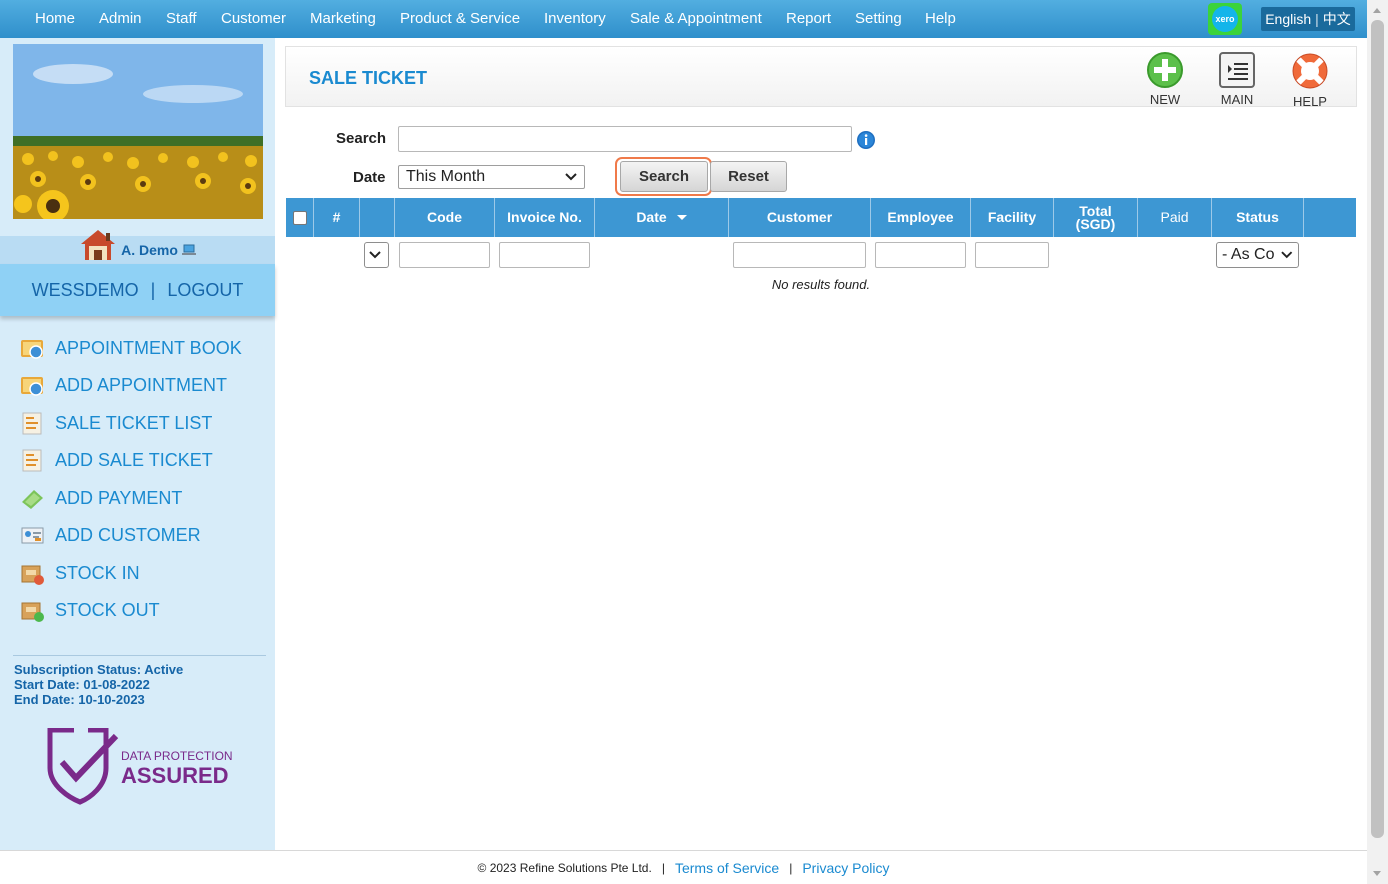  I want to click on vertical-scrollbar, so click(1377, 442).